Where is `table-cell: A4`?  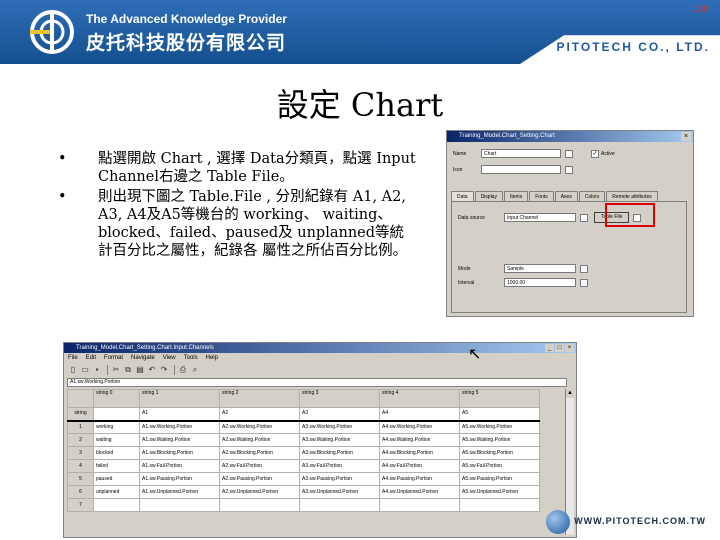 table-cell: A4 is located at coordinates (419, 414).